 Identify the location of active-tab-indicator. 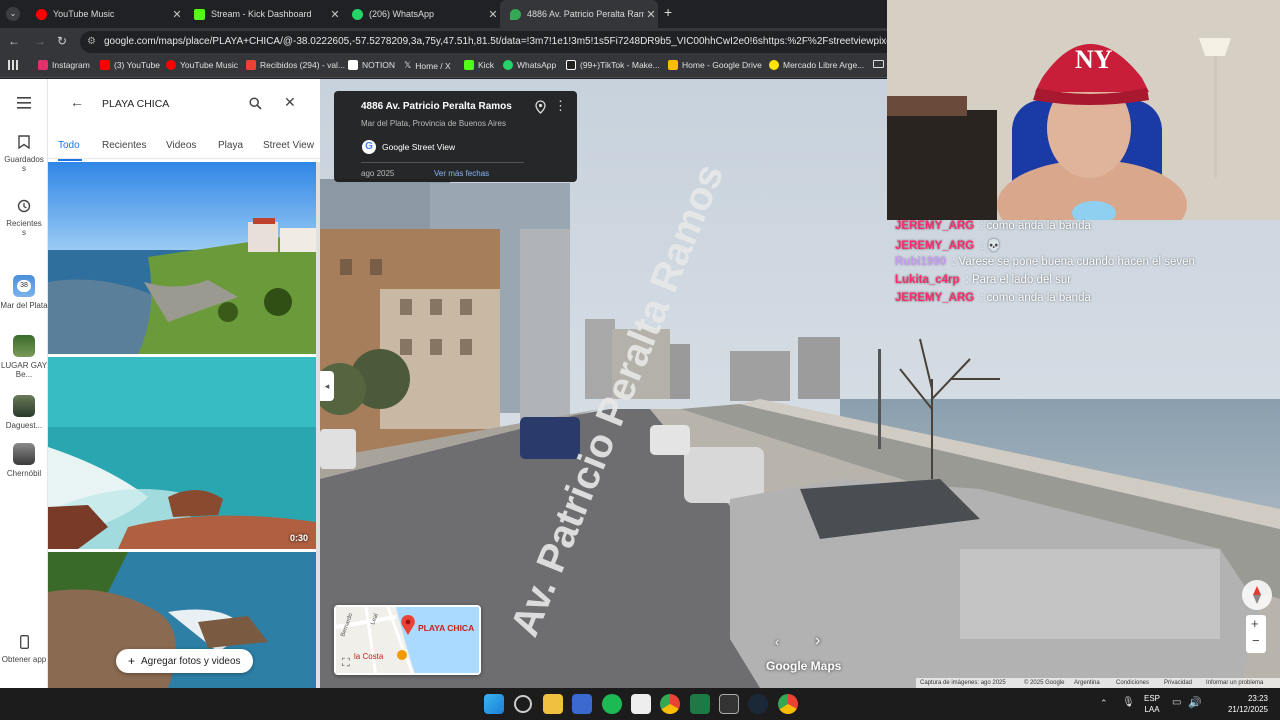
(70, 160).